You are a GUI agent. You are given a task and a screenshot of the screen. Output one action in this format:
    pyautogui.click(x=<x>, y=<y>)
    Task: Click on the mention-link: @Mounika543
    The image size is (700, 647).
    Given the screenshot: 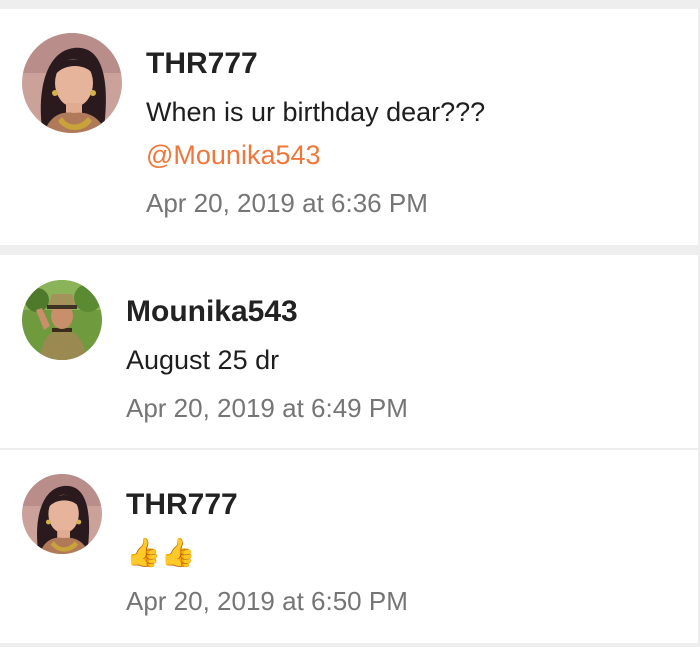 What is the action you would take?
    pyautogui.click(x=233, y=155)
    